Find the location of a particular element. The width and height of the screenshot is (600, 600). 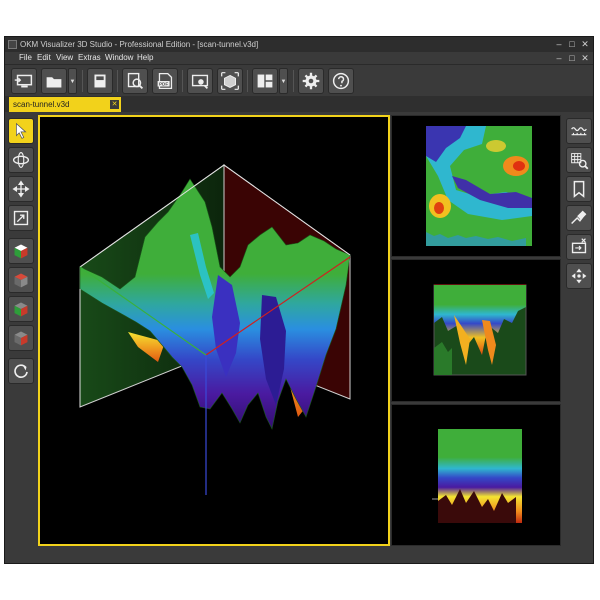

cube-select-icon is located at coordinates (230, 81).